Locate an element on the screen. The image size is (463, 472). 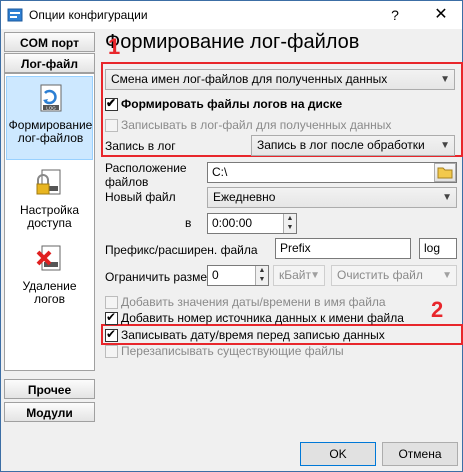
overwrite-checkbox: Перезаписывать существующие файлы is located at coordinates (265, 351).